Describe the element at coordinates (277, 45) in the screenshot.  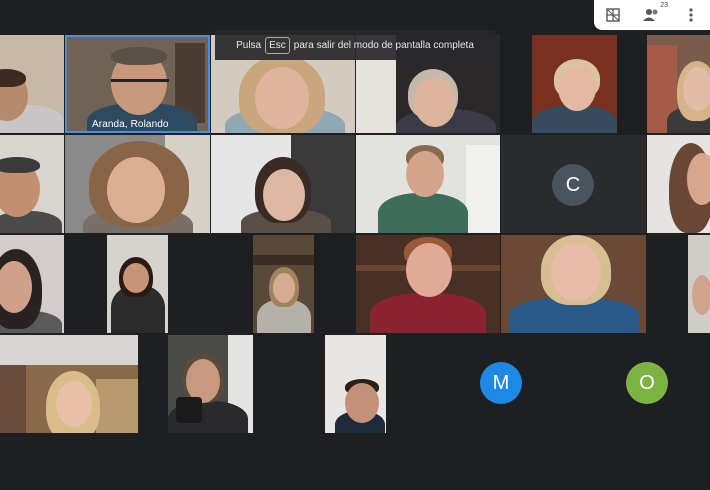
I see `esc-key-label: Esc` at that location.